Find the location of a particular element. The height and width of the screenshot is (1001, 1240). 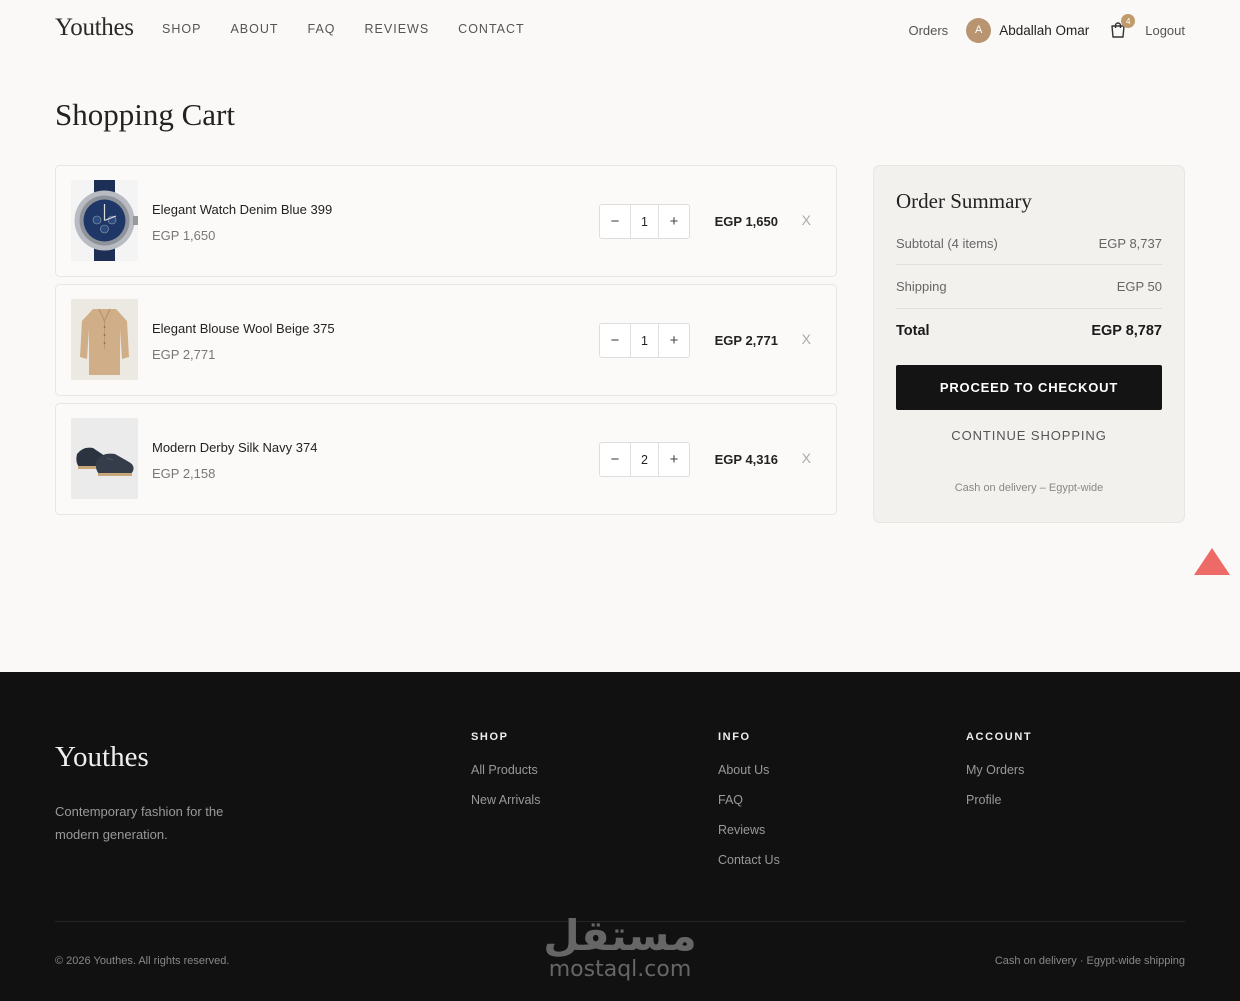

product-image-watch is located at coordinates (104, 220).